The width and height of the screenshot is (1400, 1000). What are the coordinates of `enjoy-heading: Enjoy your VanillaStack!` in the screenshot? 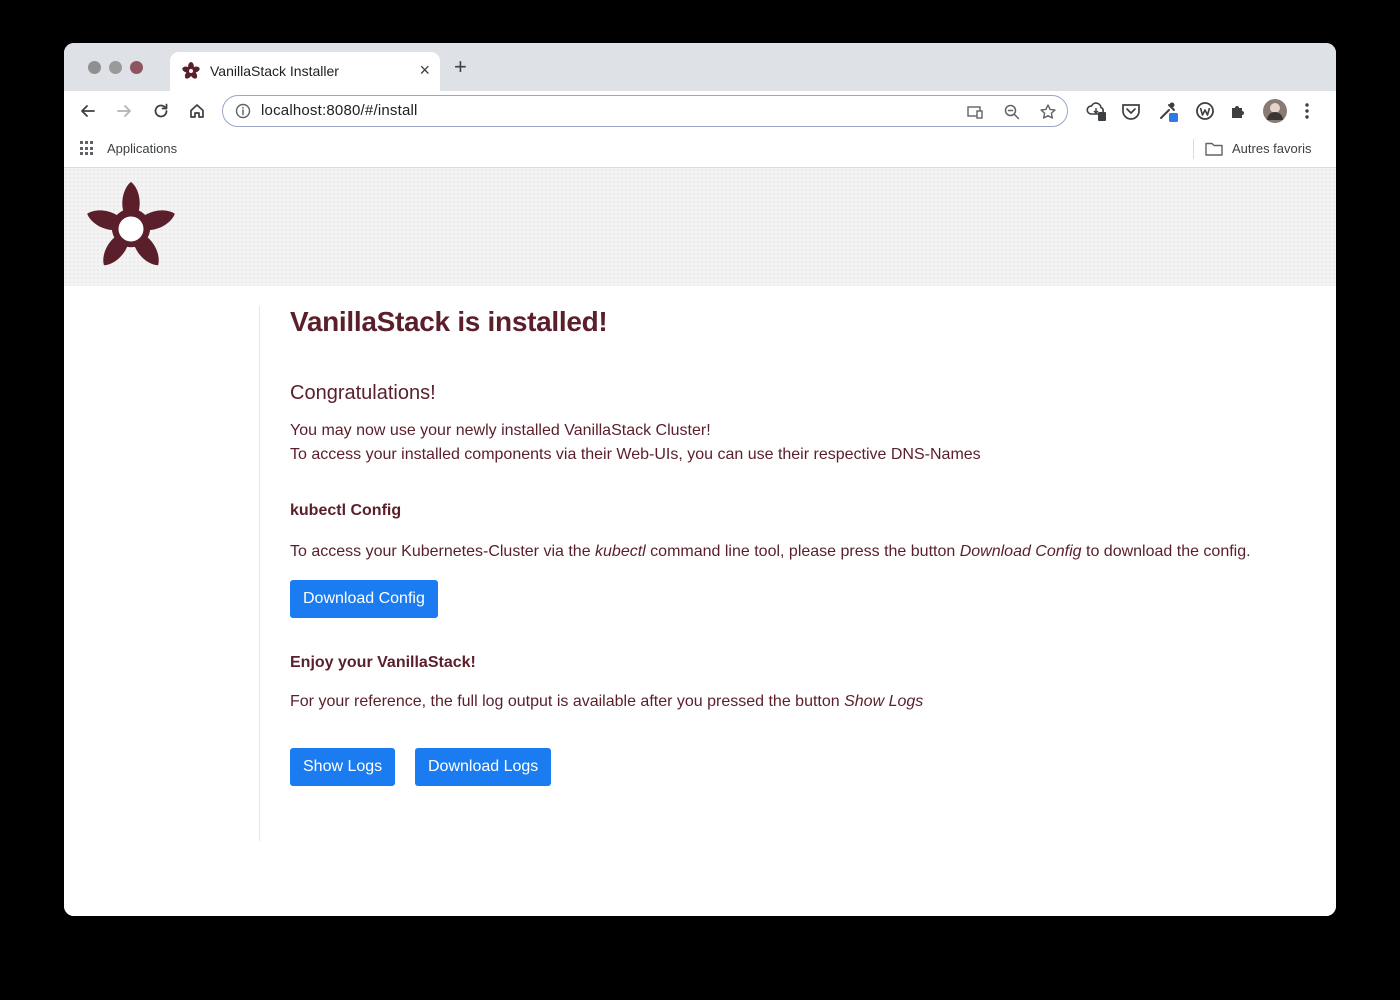 It's located at (383, 662).